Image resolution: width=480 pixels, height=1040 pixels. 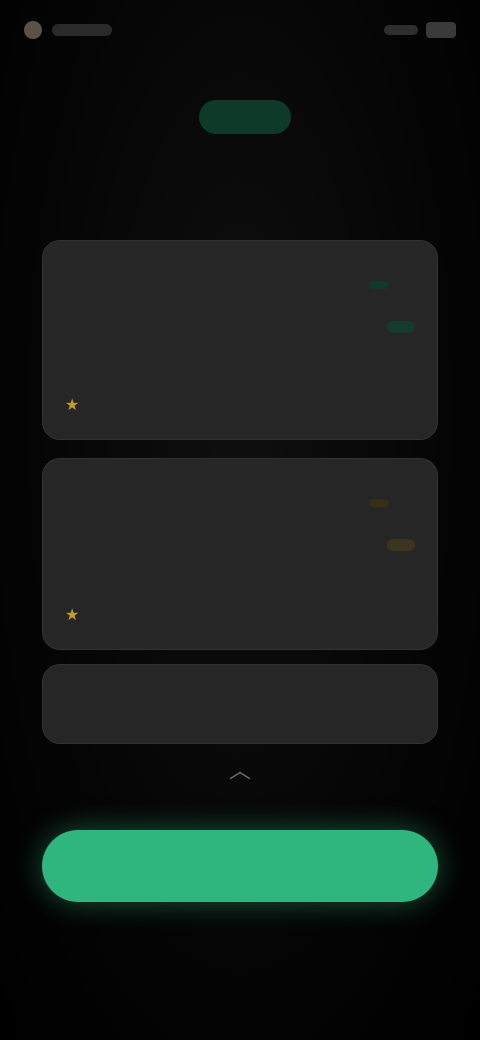 I want to click on subtitle, so click(x=240, y=172).